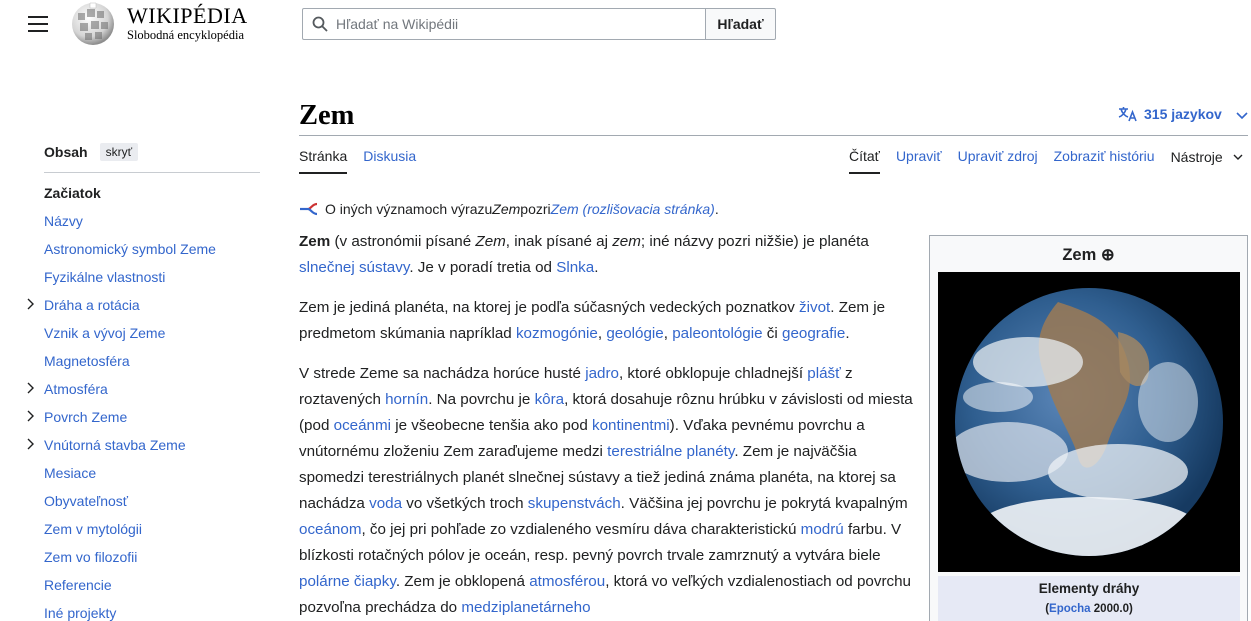 The image size is (1251, 621). Describe the element at coordinates (670, 451) in the screenshot. I see `article-link: terestriálne planéty` at that location.